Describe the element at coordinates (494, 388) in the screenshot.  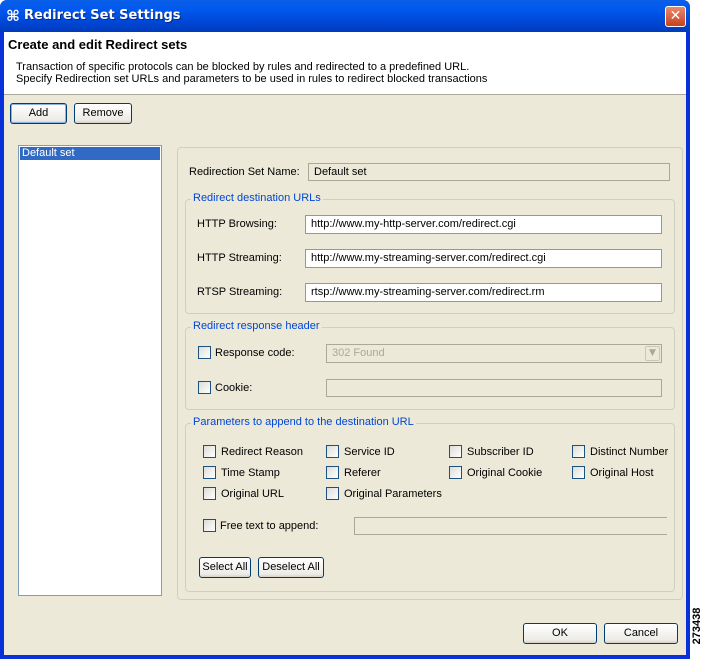
I see `cookie-input` at that location.